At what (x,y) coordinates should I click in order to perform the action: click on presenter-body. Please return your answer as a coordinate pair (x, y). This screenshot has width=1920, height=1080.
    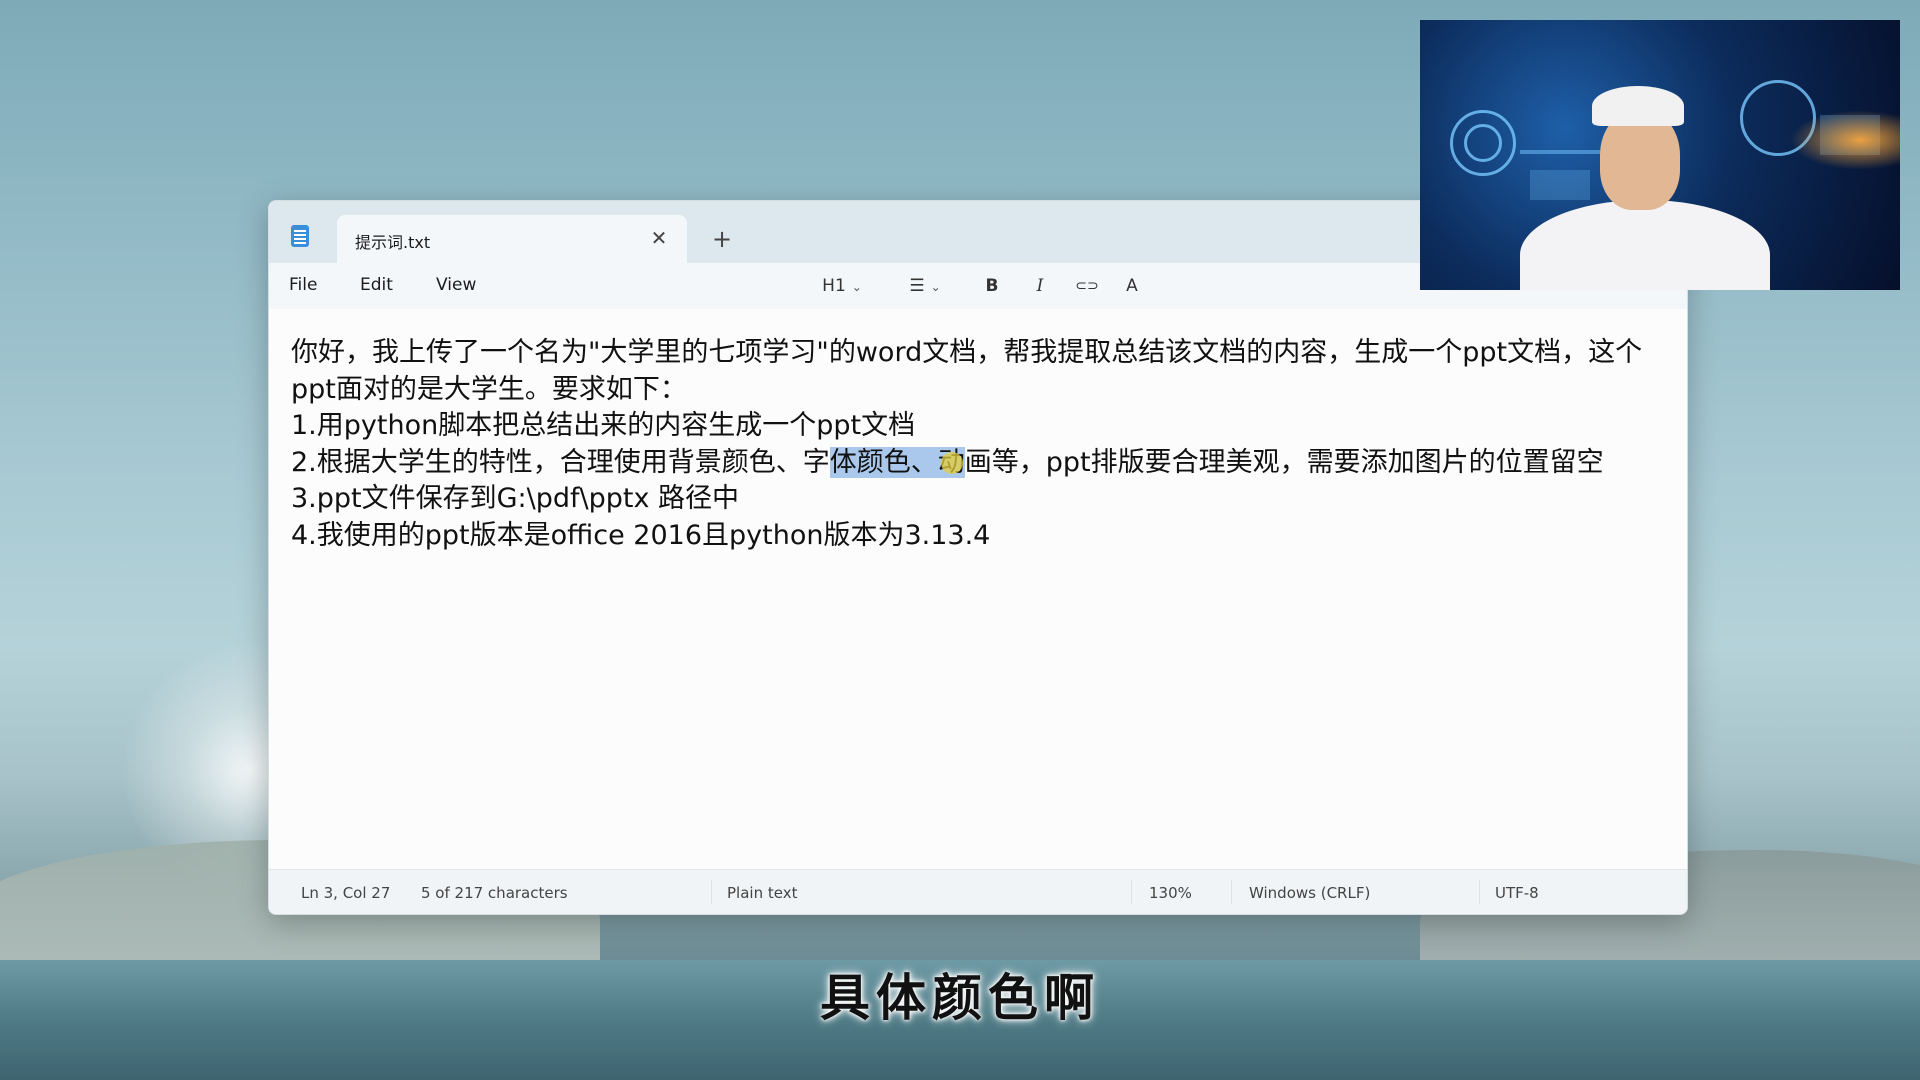
    Looking at the image, I should click on (1645, 245).